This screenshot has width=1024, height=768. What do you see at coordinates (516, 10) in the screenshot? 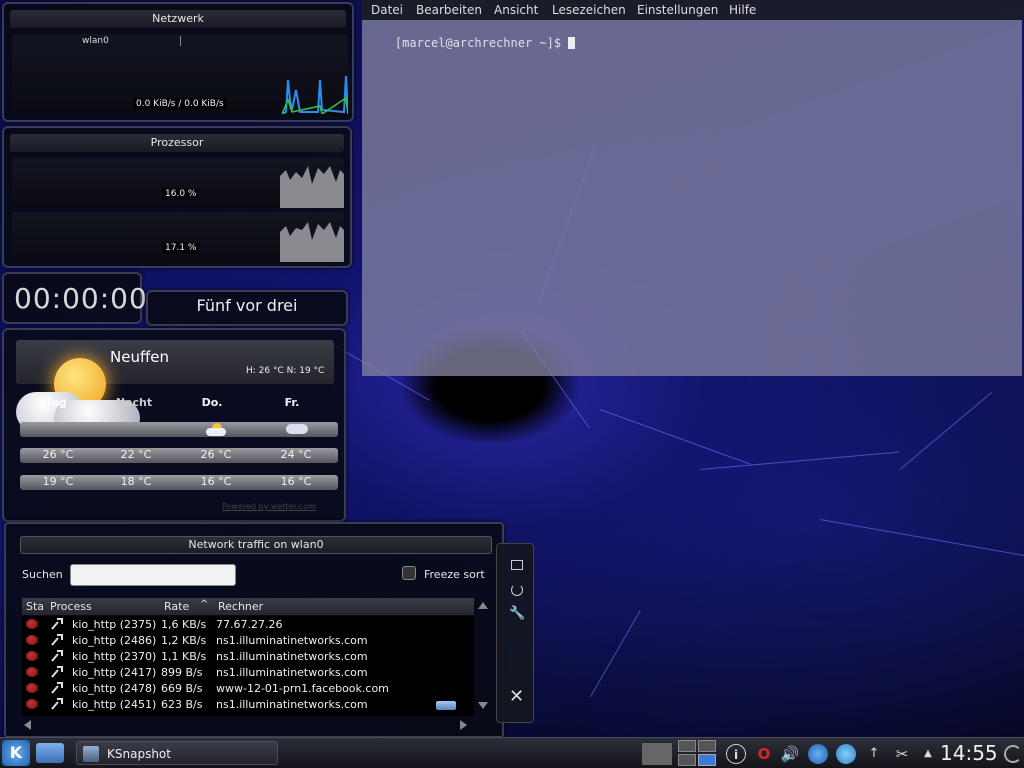
I see `menu-ansicht: Ansicht` at bounding box center [516, 10].